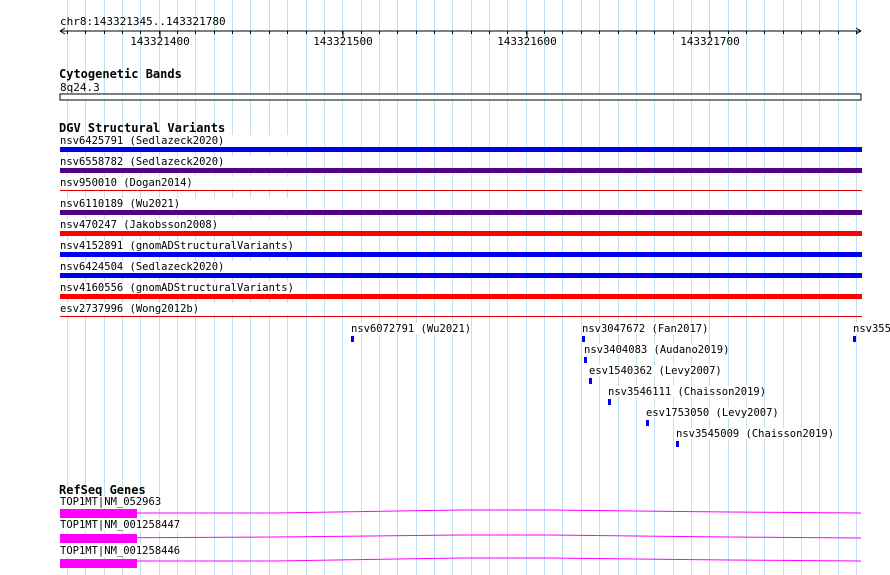  What do you see at coordinates (177, 246) in the screenshot?
I see `dgv-feature-label: nsv4152891 (gnomADStructuralVariants)` at bounding box center [177, 246].